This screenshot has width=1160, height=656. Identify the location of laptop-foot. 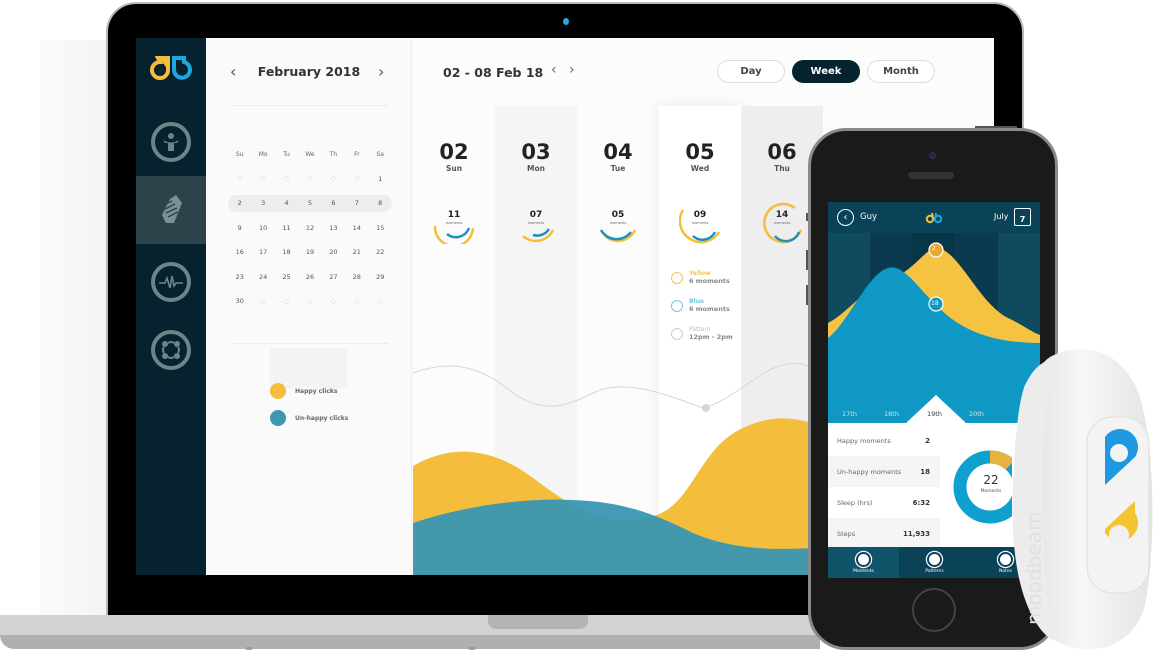
(472, 648).